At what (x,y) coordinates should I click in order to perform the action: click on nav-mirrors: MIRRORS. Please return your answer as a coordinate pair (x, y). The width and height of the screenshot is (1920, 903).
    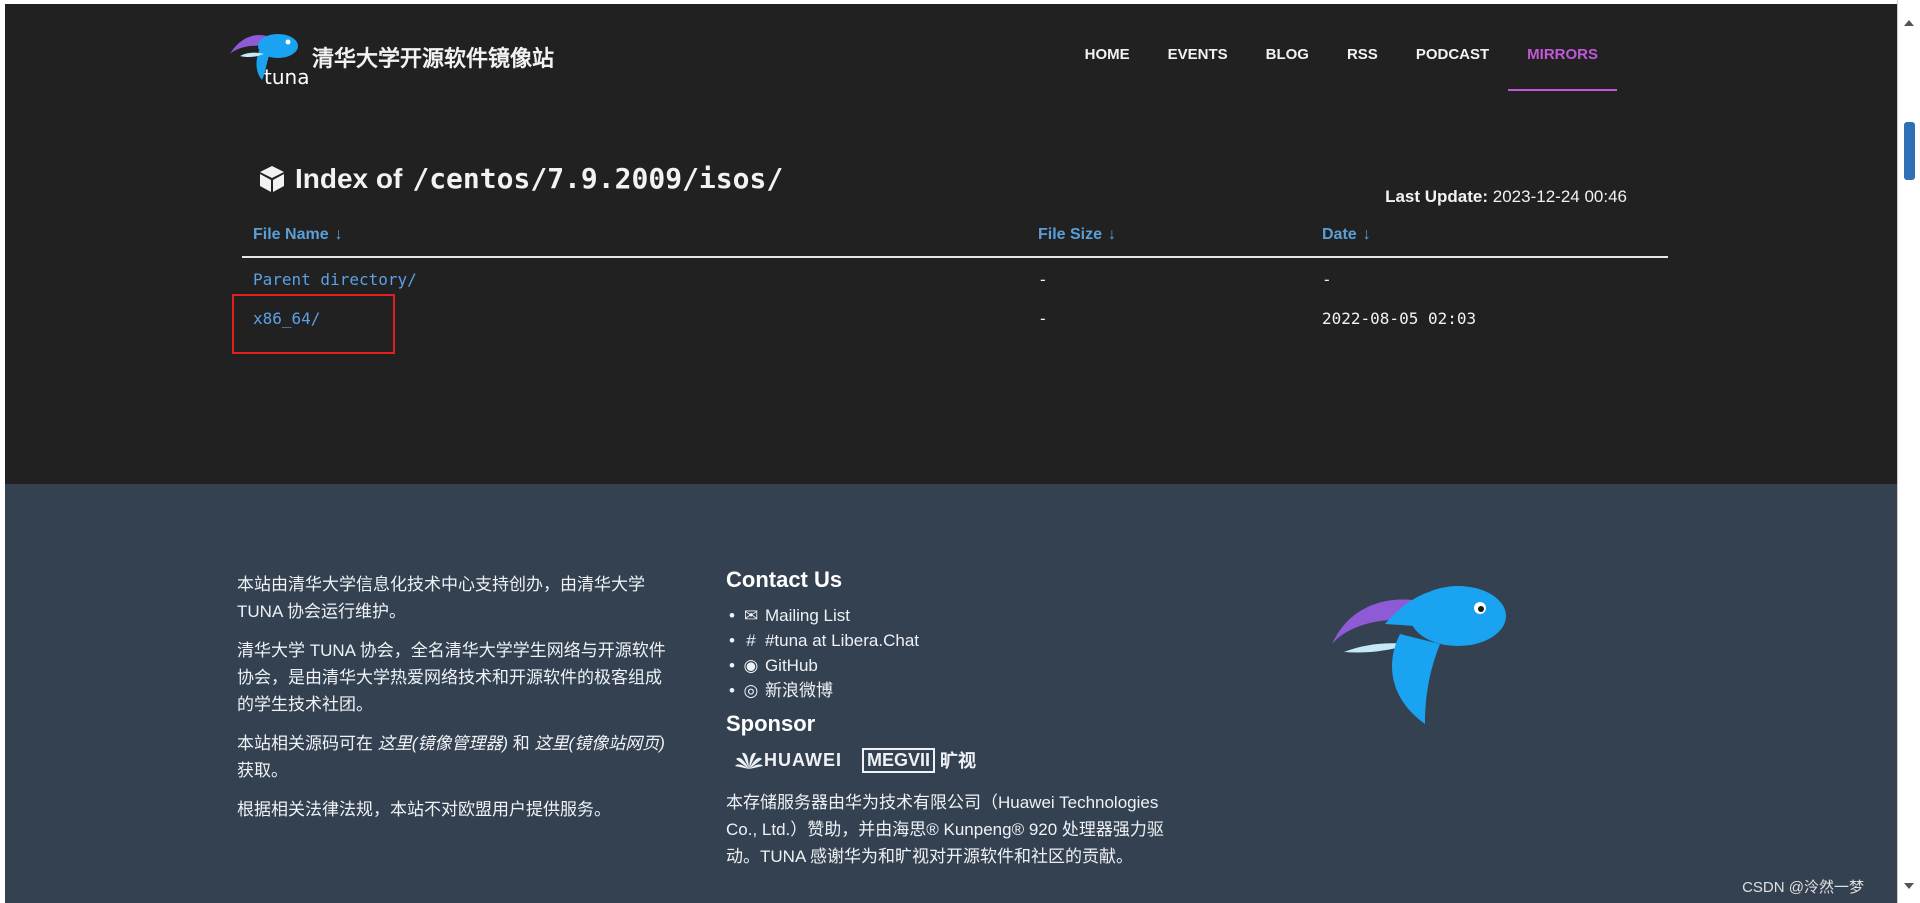
    Looking at the image, I should click on (1562, 58).